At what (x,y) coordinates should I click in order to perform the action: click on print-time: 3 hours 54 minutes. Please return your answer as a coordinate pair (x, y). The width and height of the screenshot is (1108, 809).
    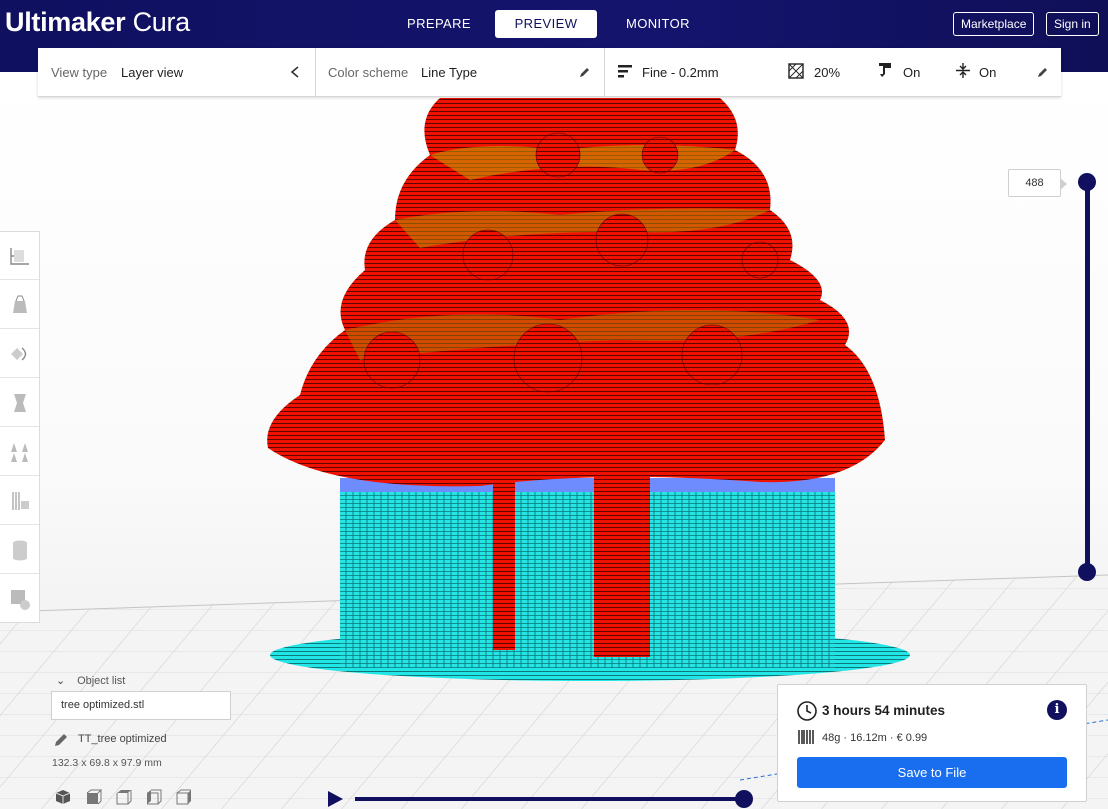
    Looking at the image, I should click on (884, 710).